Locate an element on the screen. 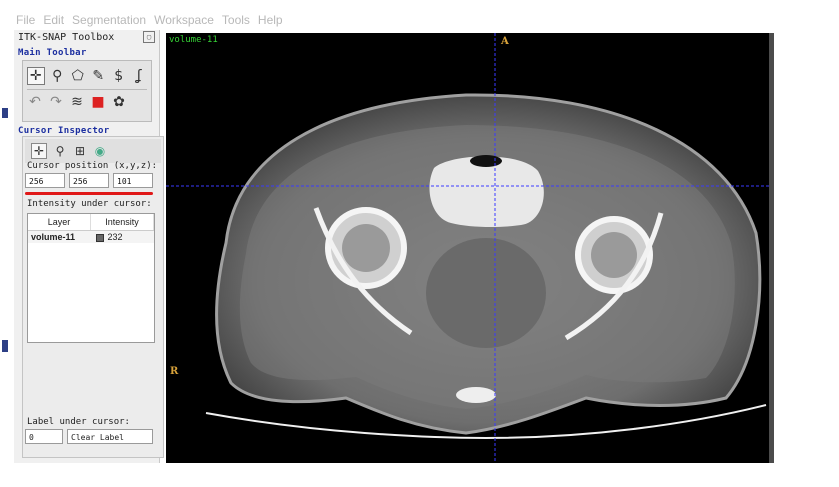 The height and width of the screenshot is (487, 839). layer-name-cell: volume-11 is located at coordinates (53, 237).